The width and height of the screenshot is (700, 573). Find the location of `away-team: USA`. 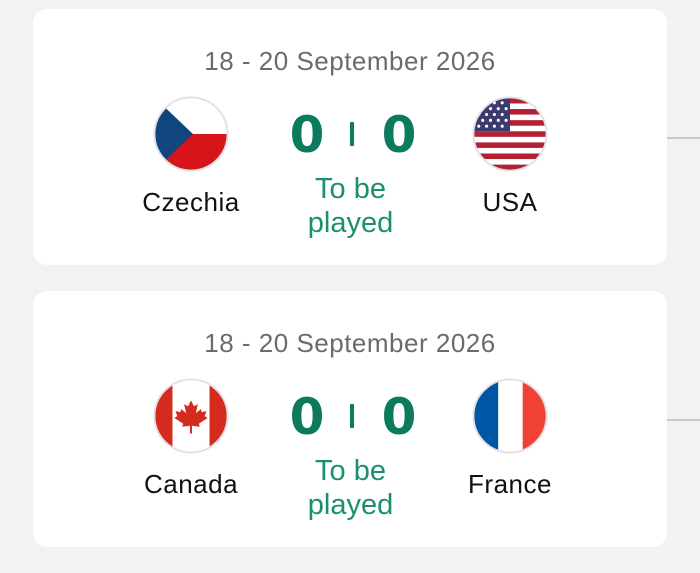

away-team: USA is located at coordinates (510, 156).